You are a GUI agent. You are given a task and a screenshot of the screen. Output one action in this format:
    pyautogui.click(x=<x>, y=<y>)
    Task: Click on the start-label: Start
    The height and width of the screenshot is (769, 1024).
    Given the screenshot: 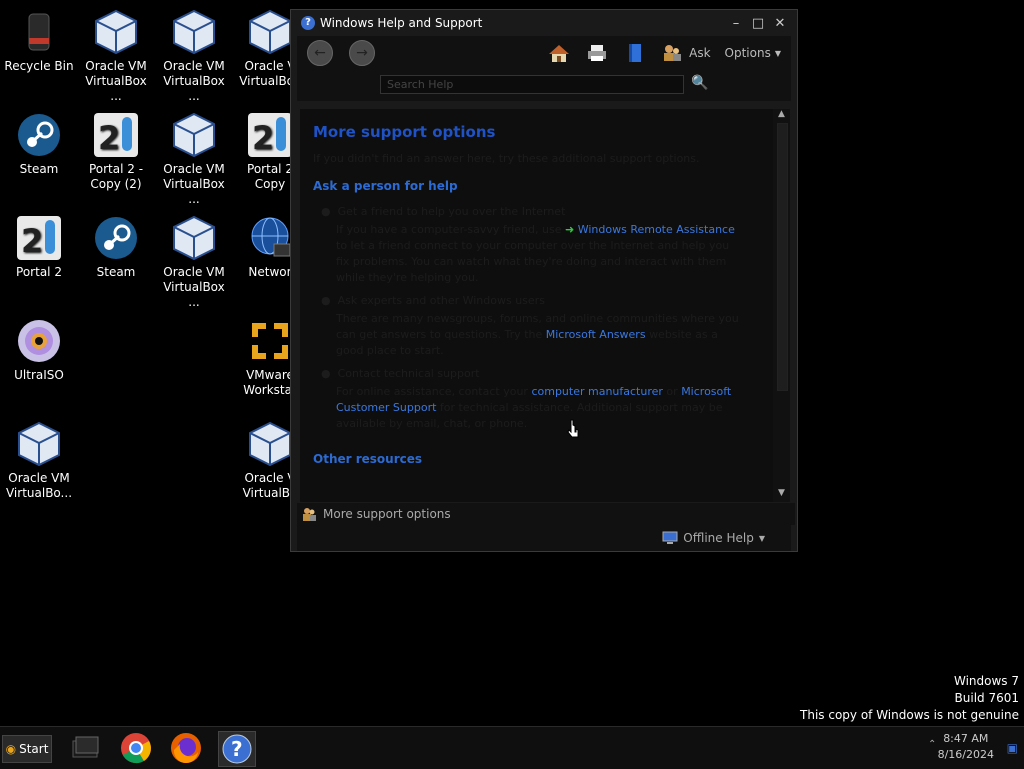 What is the action you would take?
    pyautogui.click(x=34, y=749)
    